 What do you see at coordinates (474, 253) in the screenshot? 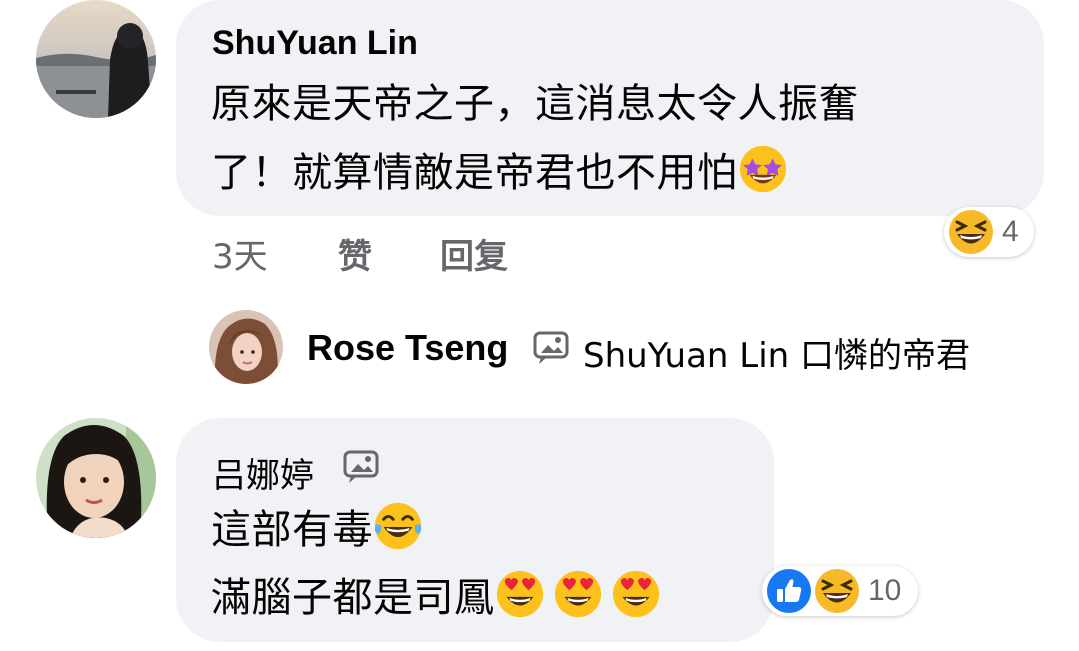
I see `reply-button: 回复` at bounding box center [474, 253].